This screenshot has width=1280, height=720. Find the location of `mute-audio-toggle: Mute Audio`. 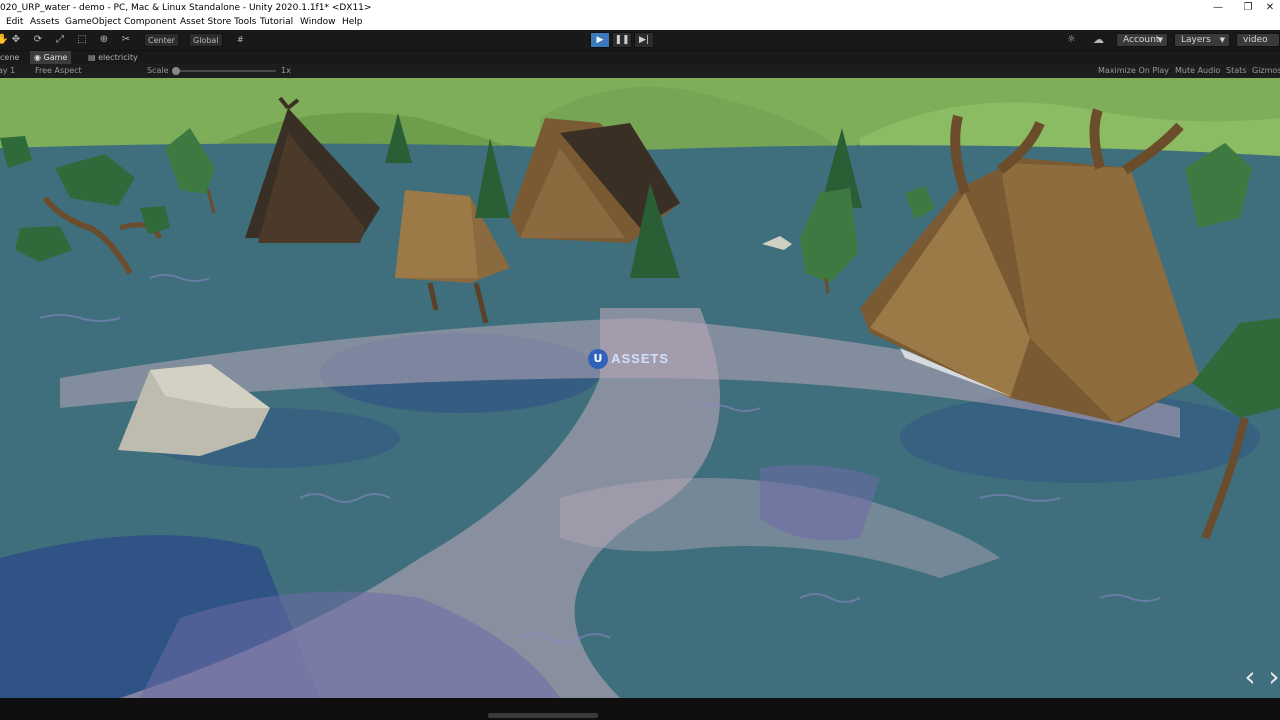

mute-audio-toggle: Mute Audio is located at coordinates (1197, 70).